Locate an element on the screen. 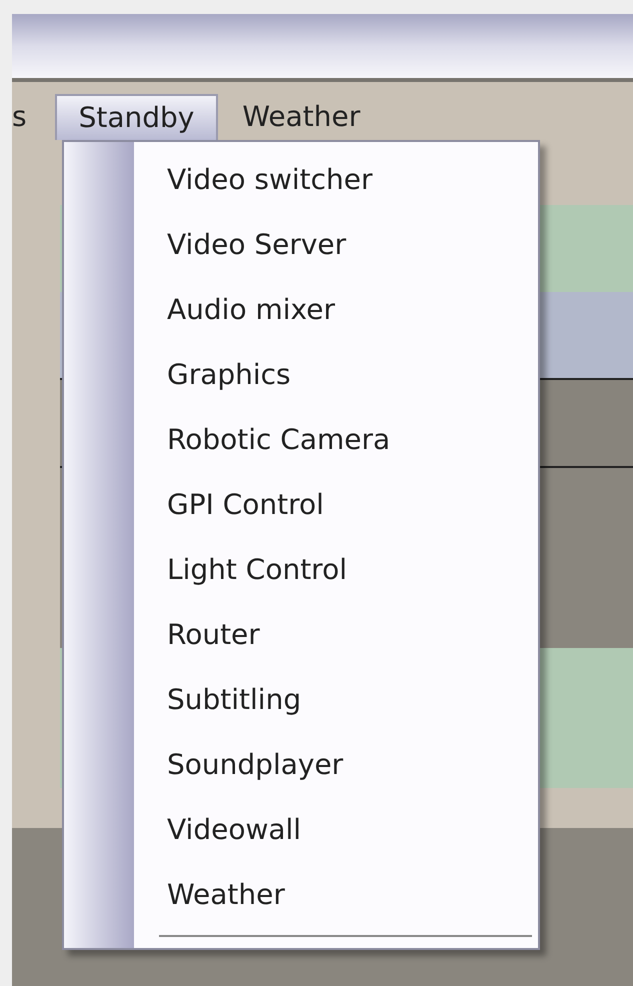 The width and height of the screenshot is (633, 986). dropdown-item: Audio mixer is located at coordinates (349, 309).